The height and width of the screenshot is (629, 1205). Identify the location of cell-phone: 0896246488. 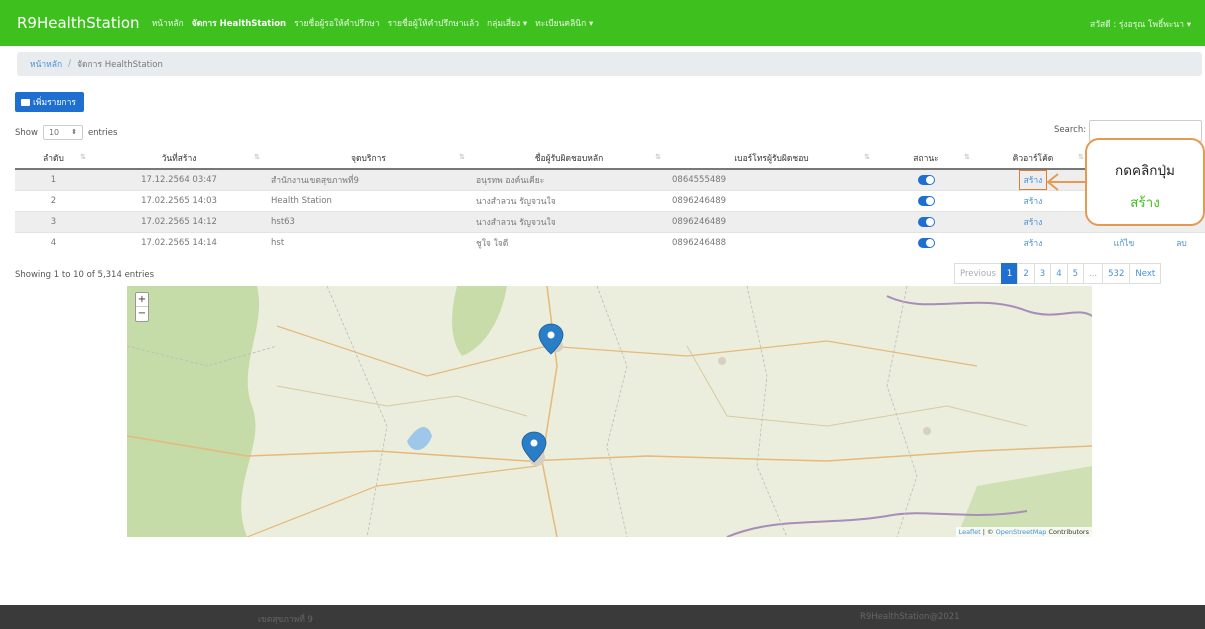
(771, 243).